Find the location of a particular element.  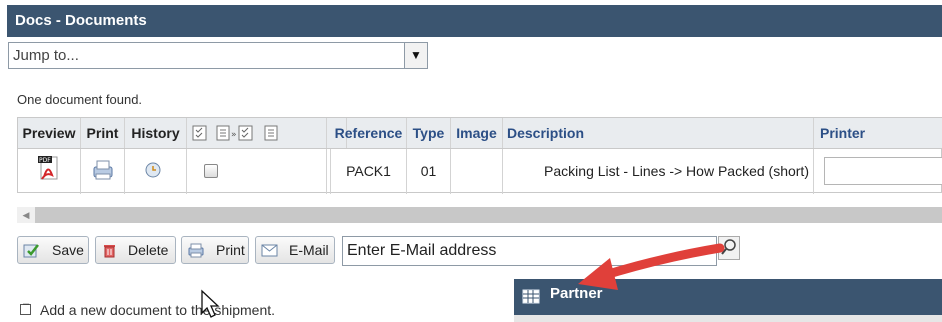

pdf-icon: PDF is located at coordinates (49, 171).